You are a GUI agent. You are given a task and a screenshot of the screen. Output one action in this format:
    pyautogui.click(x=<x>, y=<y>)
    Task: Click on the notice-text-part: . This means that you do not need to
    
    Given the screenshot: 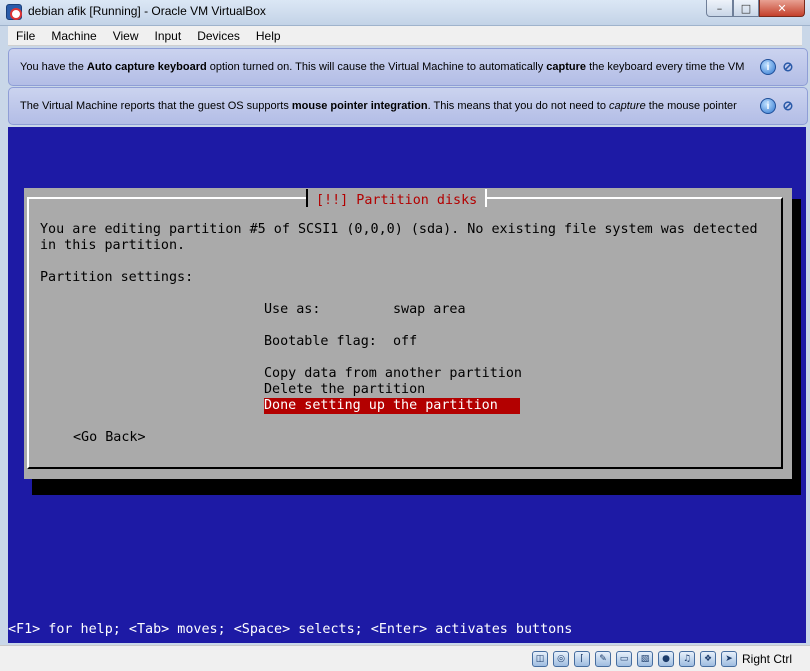 What is the action you would take?
    pyautogui.click(x=518, y=106)
    